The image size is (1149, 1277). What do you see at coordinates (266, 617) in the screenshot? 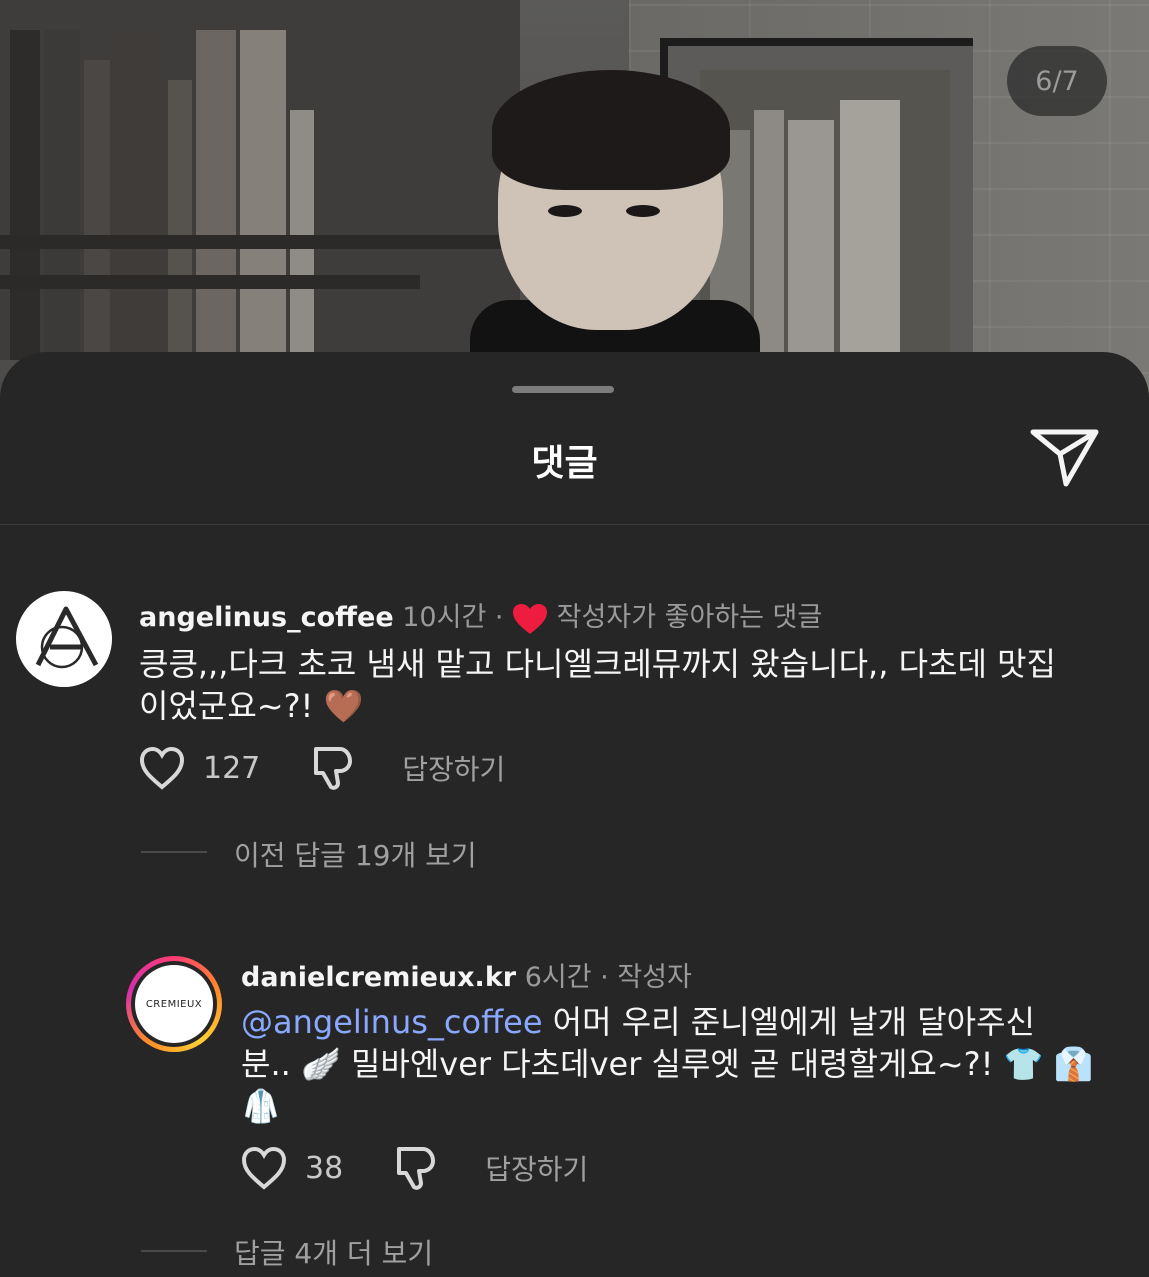
I see `comment-username: angelinus_coffee` at bounding box center [266, 617].